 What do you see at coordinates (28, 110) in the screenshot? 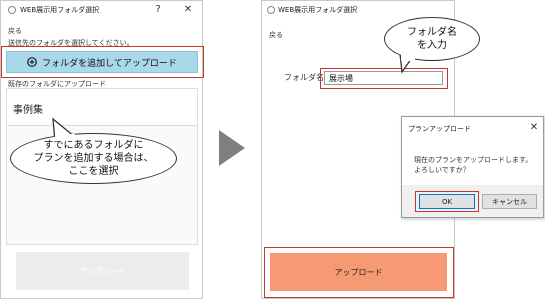
I see `folder-item-label: 事例集` at bounding box center [28, 110].